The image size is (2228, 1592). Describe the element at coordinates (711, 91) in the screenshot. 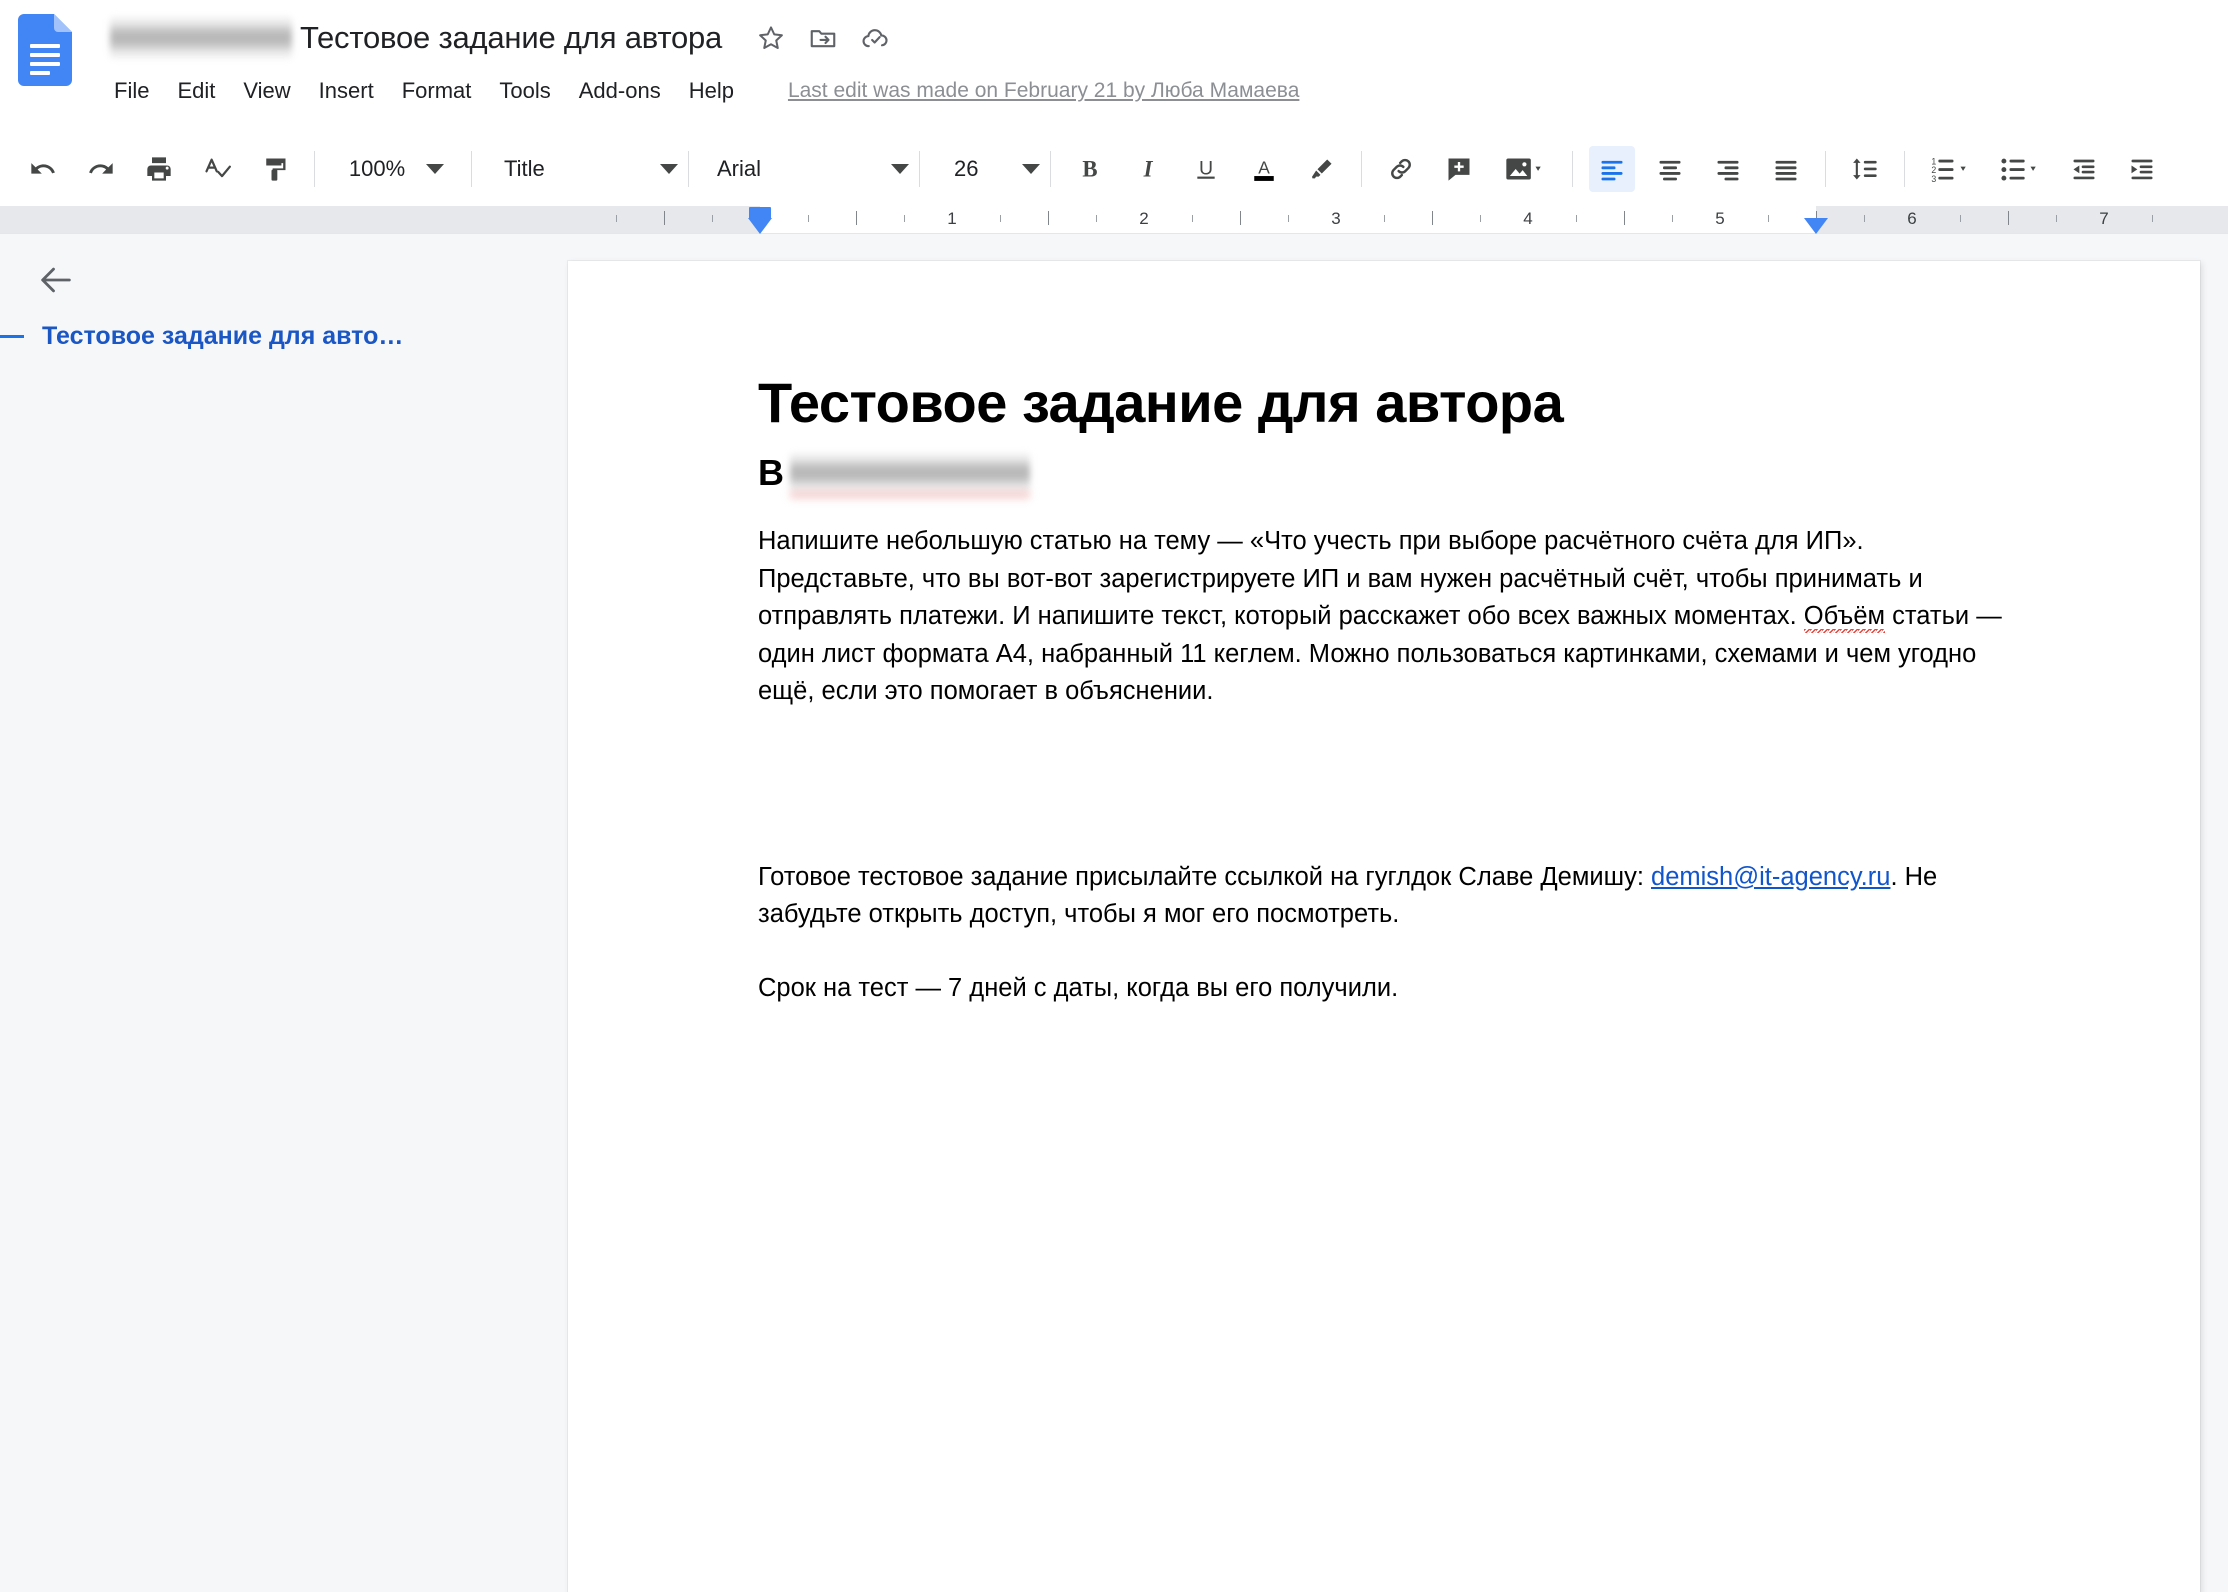

I see `menu-item-help: Help` at that location.